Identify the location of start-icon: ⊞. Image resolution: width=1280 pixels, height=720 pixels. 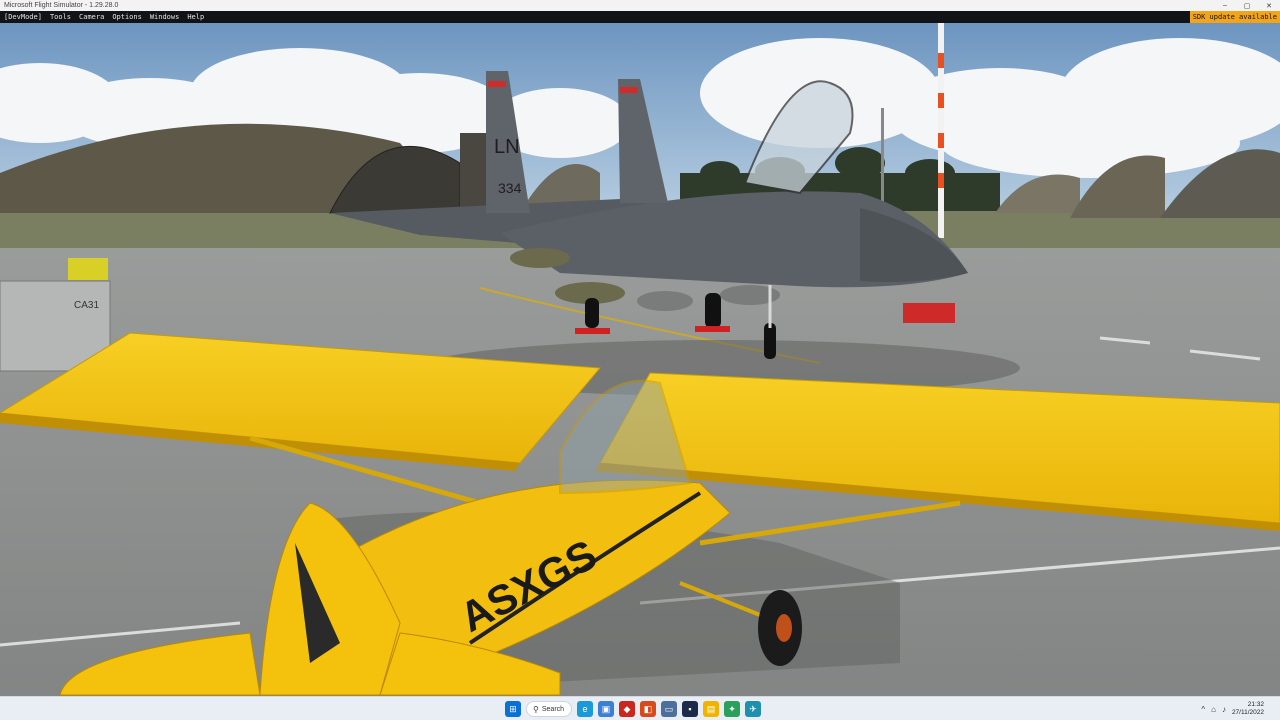
(513, 709).